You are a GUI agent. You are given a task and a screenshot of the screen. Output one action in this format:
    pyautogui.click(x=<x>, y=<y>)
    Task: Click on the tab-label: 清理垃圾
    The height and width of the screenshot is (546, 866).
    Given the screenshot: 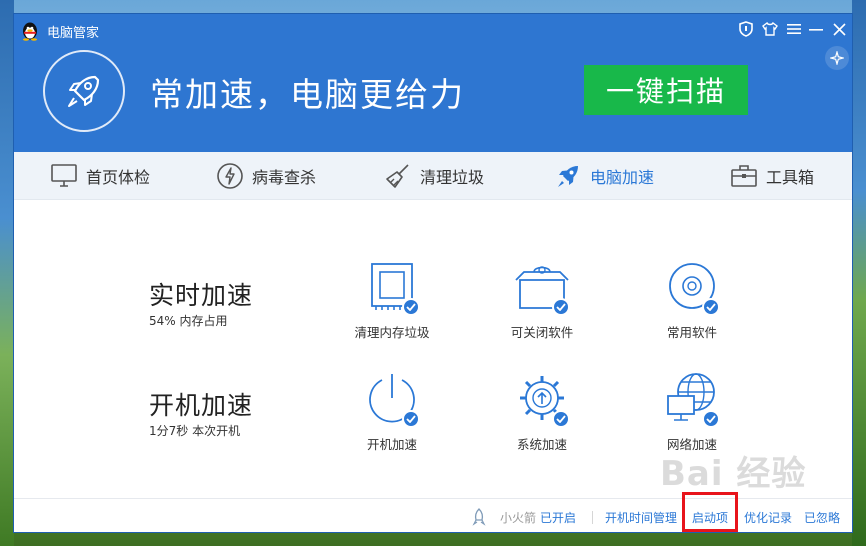 What is the action you would take?
    pyautogui.click(x=452, y=177)
    